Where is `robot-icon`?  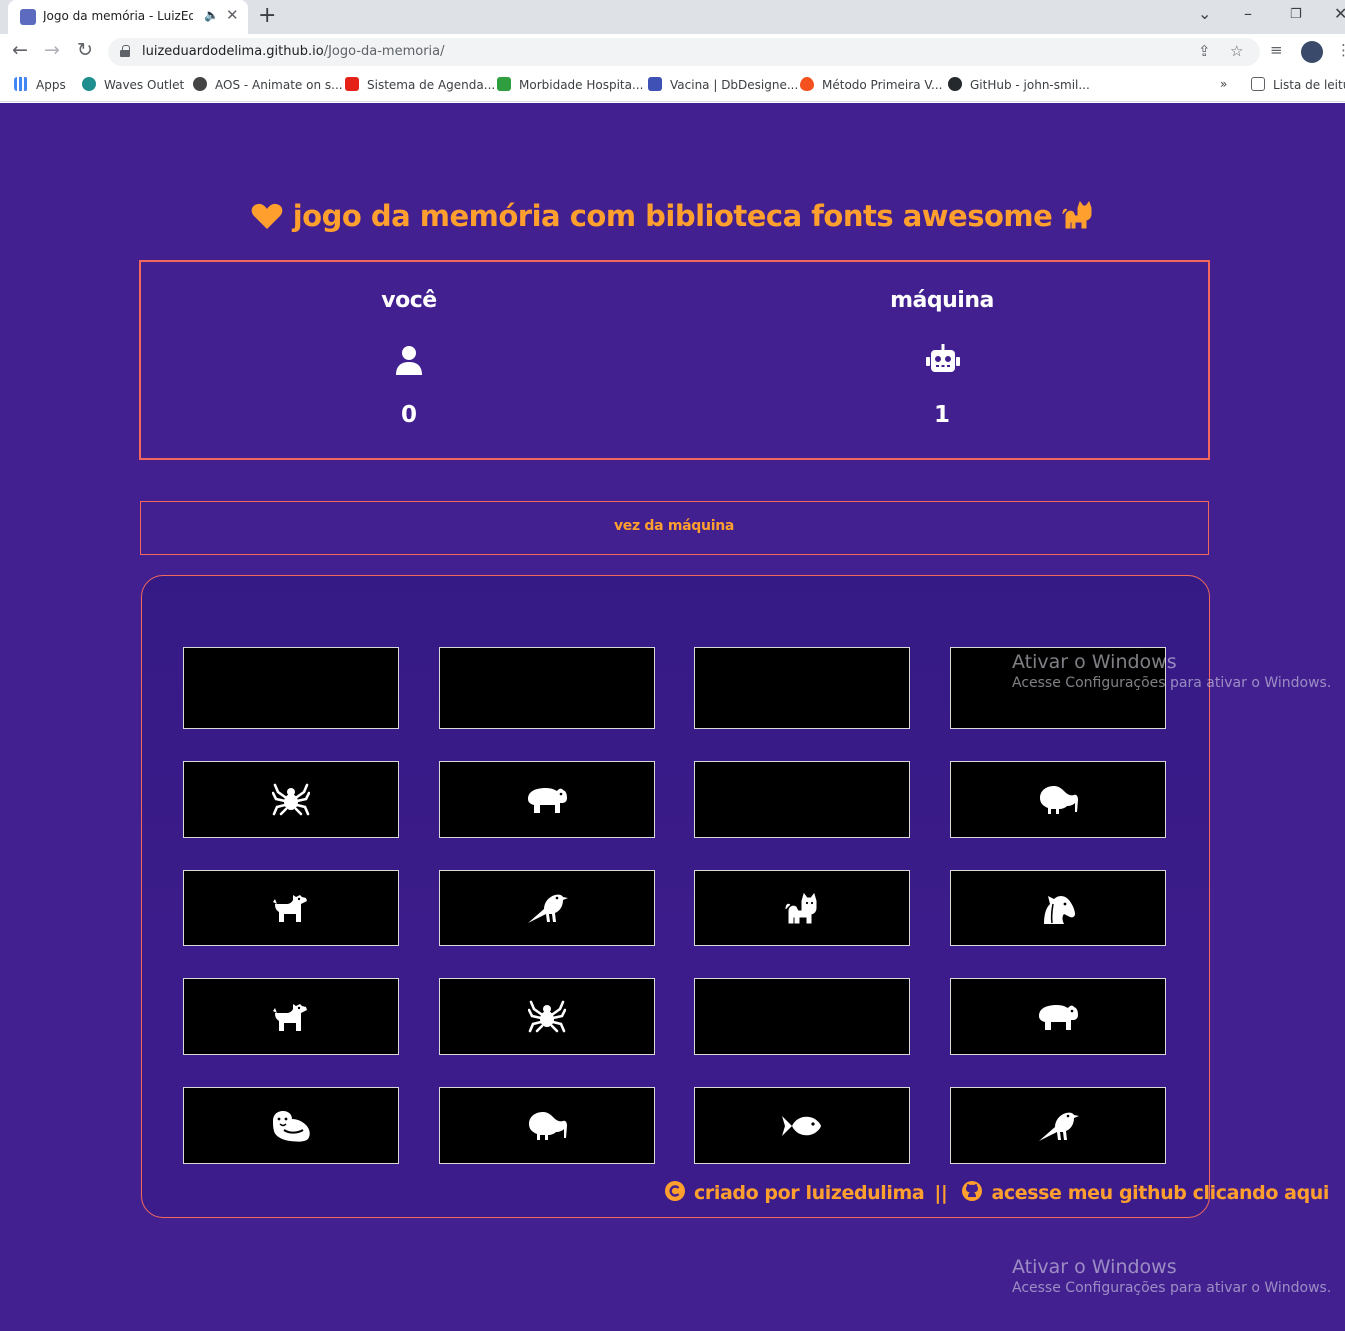 robot-icon is located at coordinates (943, 360).